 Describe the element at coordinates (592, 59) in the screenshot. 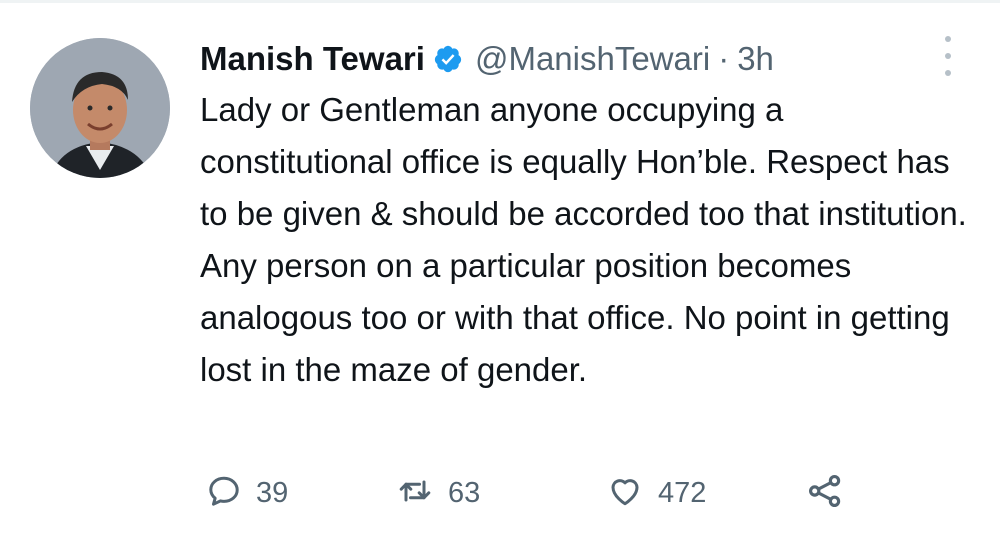

I see `author-handle: @ManishTewari` at that location.